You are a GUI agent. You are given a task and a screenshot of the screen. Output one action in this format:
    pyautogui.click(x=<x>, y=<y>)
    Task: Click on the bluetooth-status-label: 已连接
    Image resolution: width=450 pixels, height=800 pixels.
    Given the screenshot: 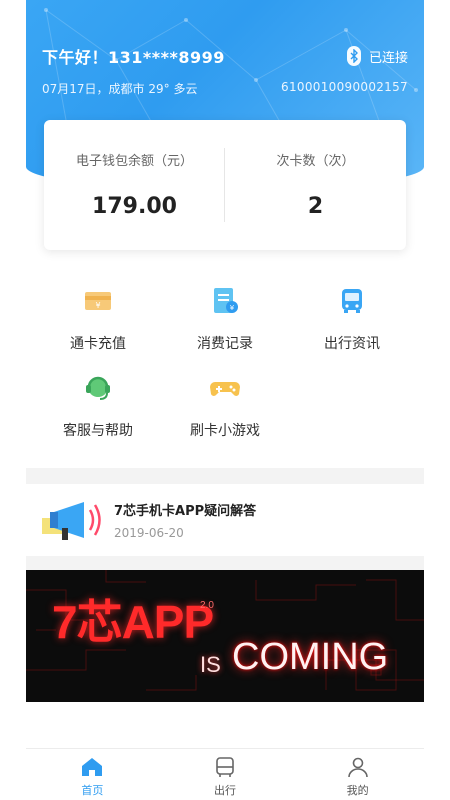 What is the action you would take?
    pyautogui.click(x=388, y=58)
    